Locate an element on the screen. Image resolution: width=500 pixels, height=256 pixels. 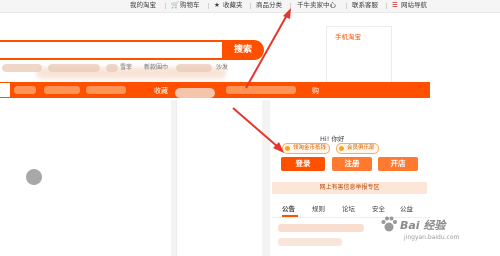
search-button: 搜索 is located at coordinates (243, 50).